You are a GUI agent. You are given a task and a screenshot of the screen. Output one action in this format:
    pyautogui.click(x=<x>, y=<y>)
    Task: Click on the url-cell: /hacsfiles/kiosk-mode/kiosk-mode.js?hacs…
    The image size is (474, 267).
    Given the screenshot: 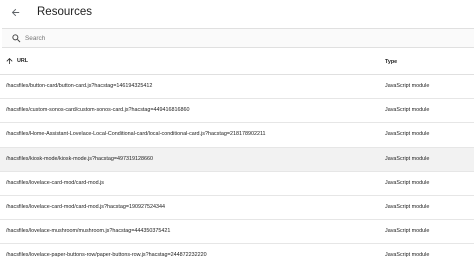 What is the action you would take?
    pyautogui.click(x=79, y=158)
    